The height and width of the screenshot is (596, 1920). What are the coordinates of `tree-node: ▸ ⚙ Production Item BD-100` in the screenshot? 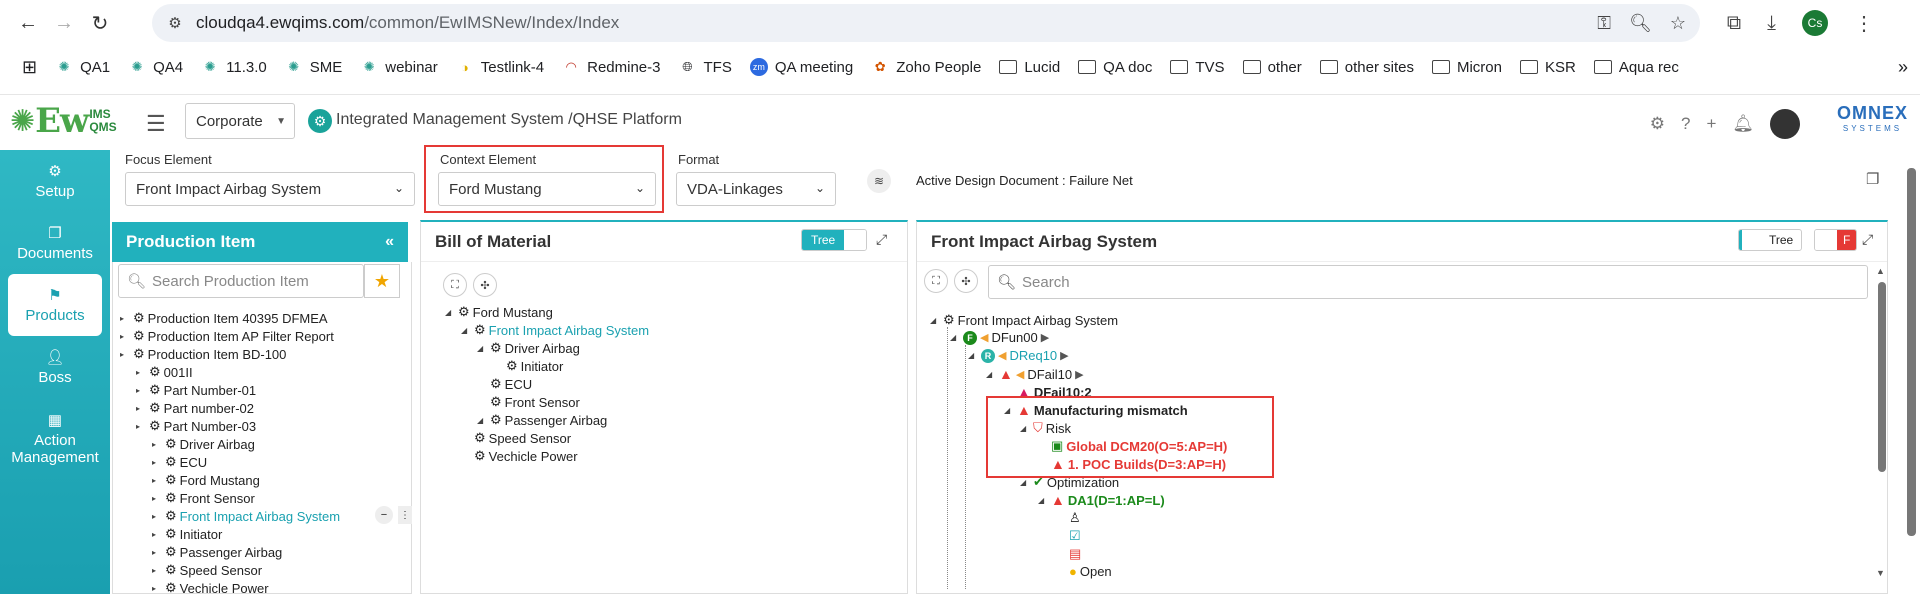 It's located at (203, 354).